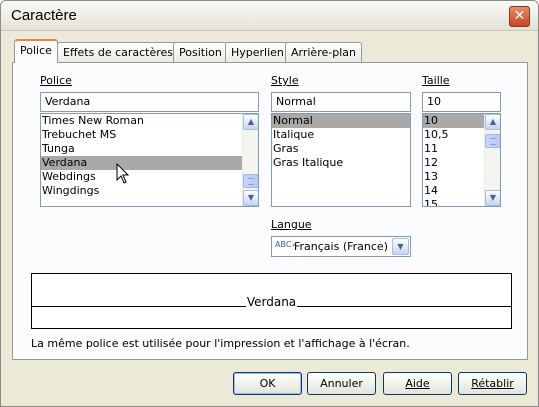 The height and width of the screenshot is (407, 539). I want to click on tab-hyperlien: Hyperlien, so click(257, 52).